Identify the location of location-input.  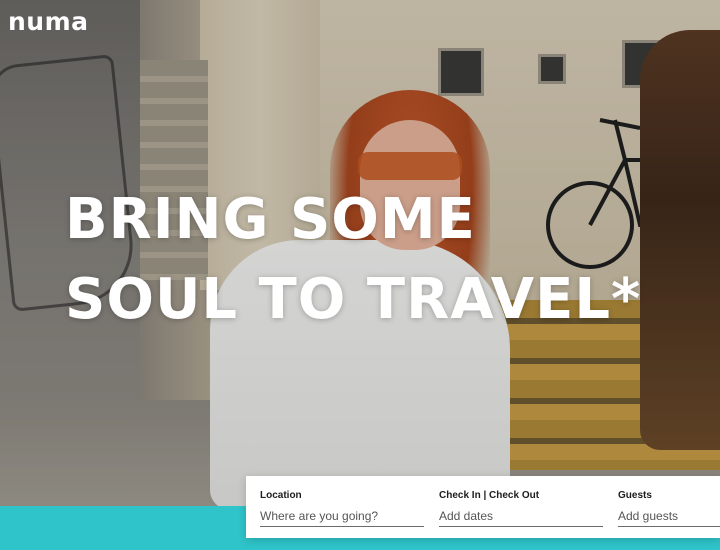
(342, 516).